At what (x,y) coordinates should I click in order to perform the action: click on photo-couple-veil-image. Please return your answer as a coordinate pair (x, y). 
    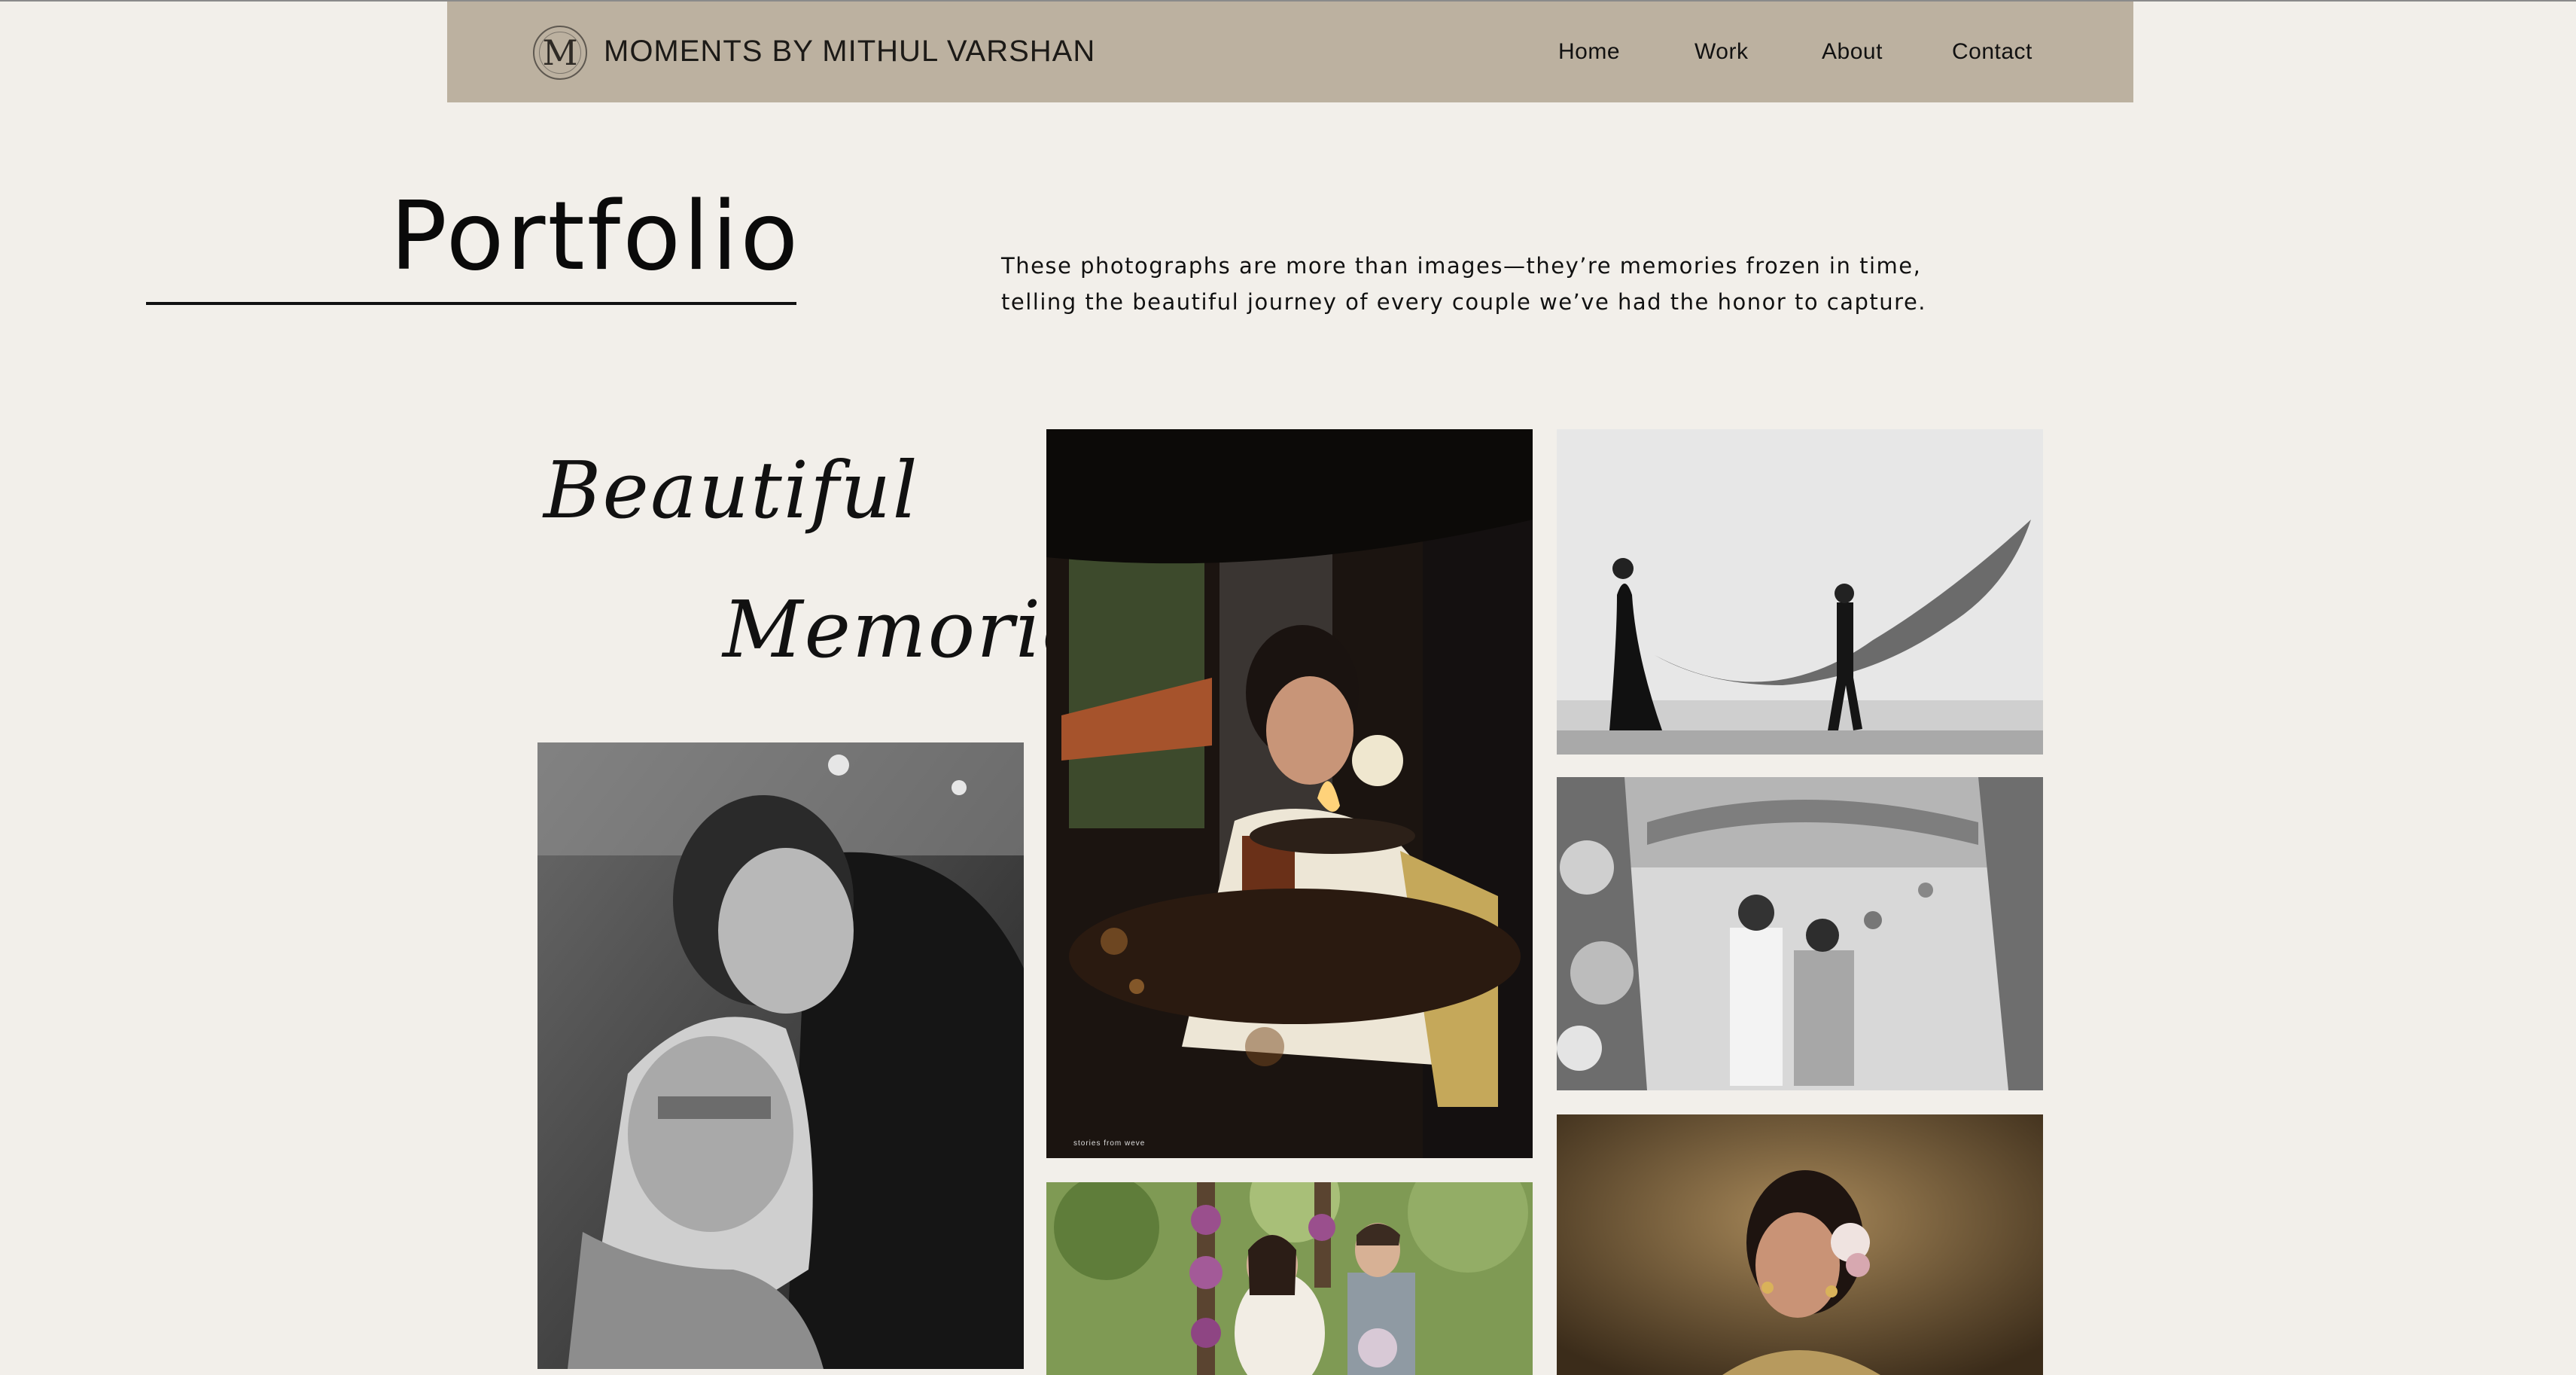
    Looking at the image, I should click on (1800, 592).